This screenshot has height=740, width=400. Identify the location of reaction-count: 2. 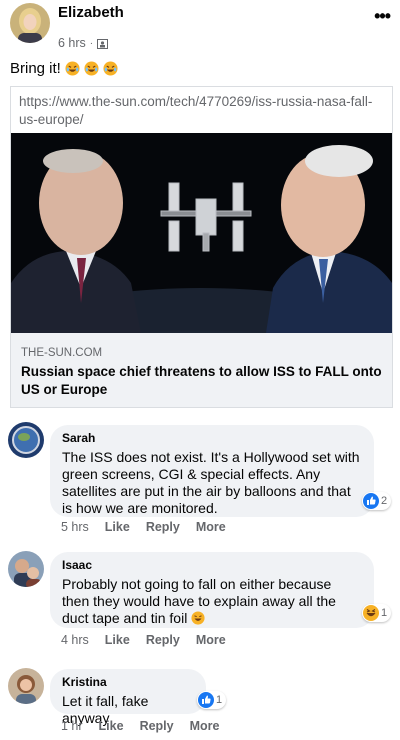
(384, 501).